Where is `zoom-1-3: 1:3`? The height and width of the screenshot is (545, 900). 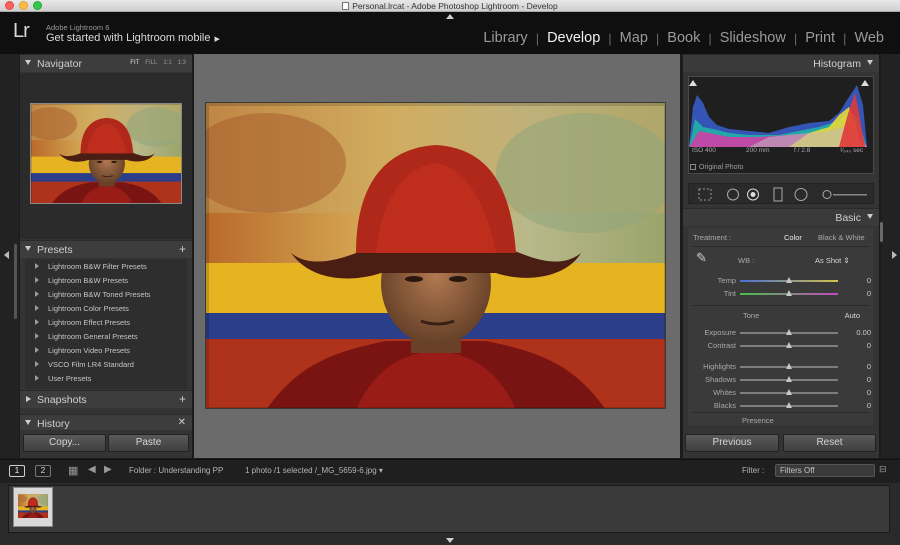 zoom-1-3: 1:3 is located at coordinates (182, 63).